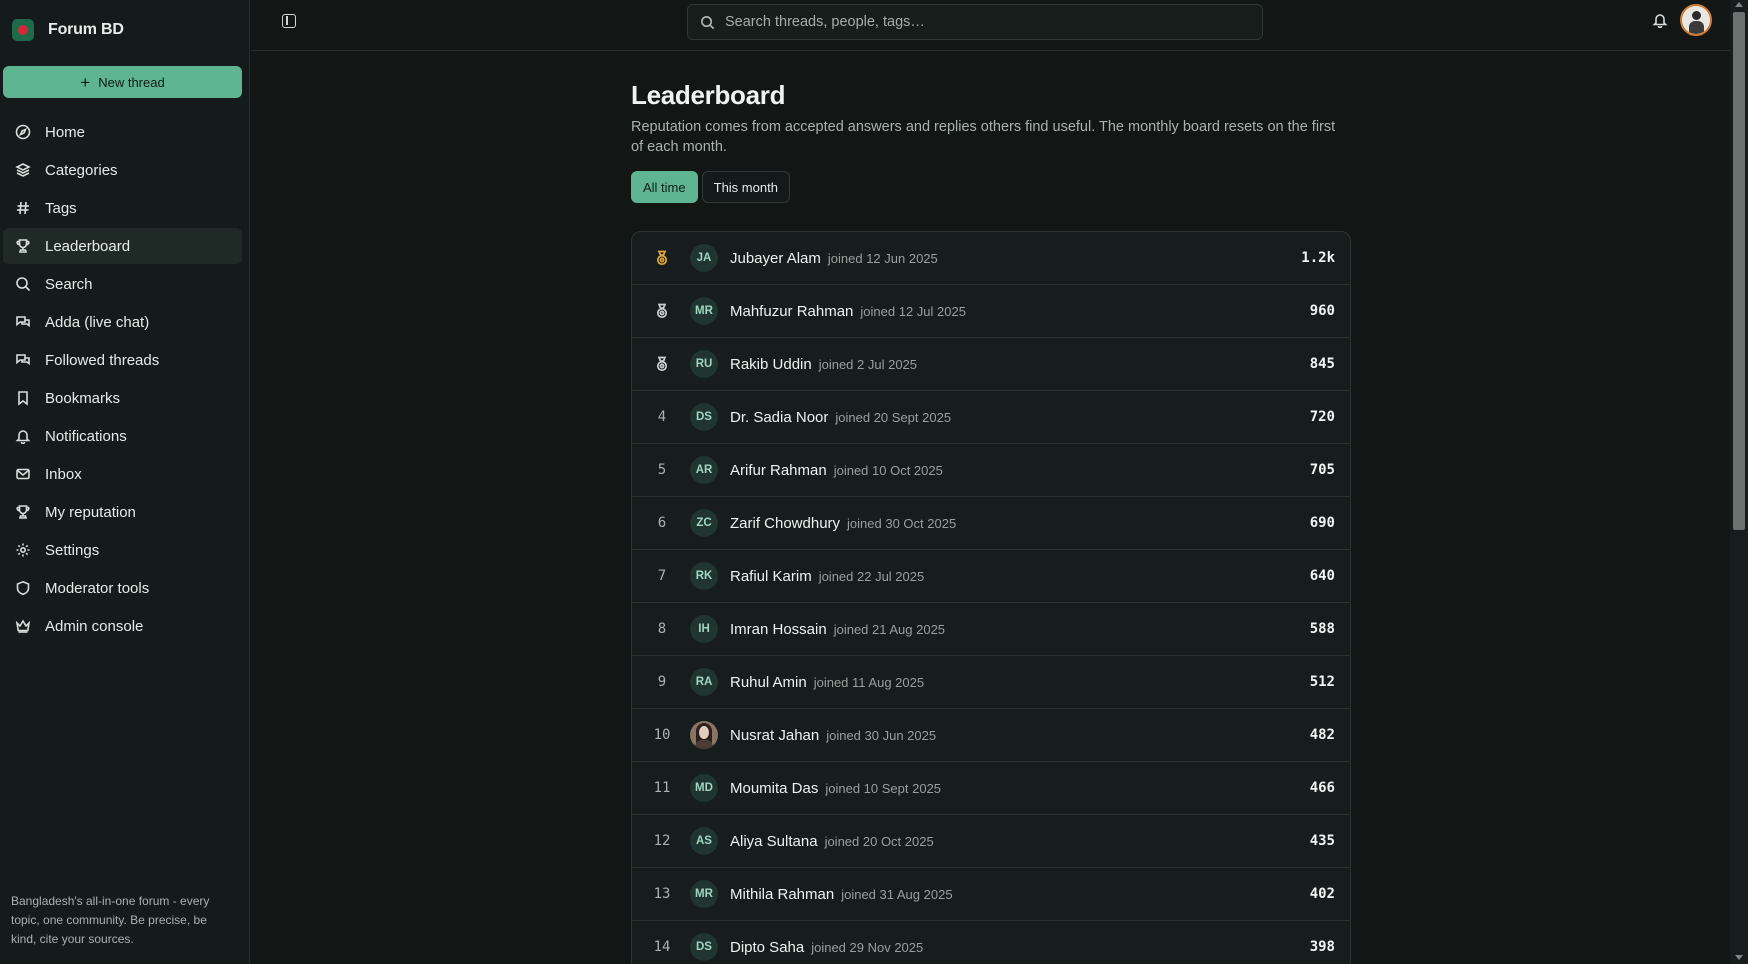  What do you see at coordinates (1322, 417) in the screenshot?
I see `reputation-points: 720` at bounding box center [1322, 417].